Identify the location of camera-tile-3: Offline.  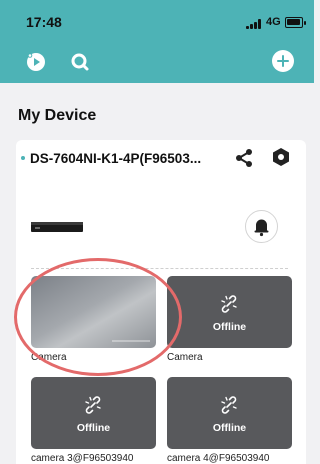
(93, 413).